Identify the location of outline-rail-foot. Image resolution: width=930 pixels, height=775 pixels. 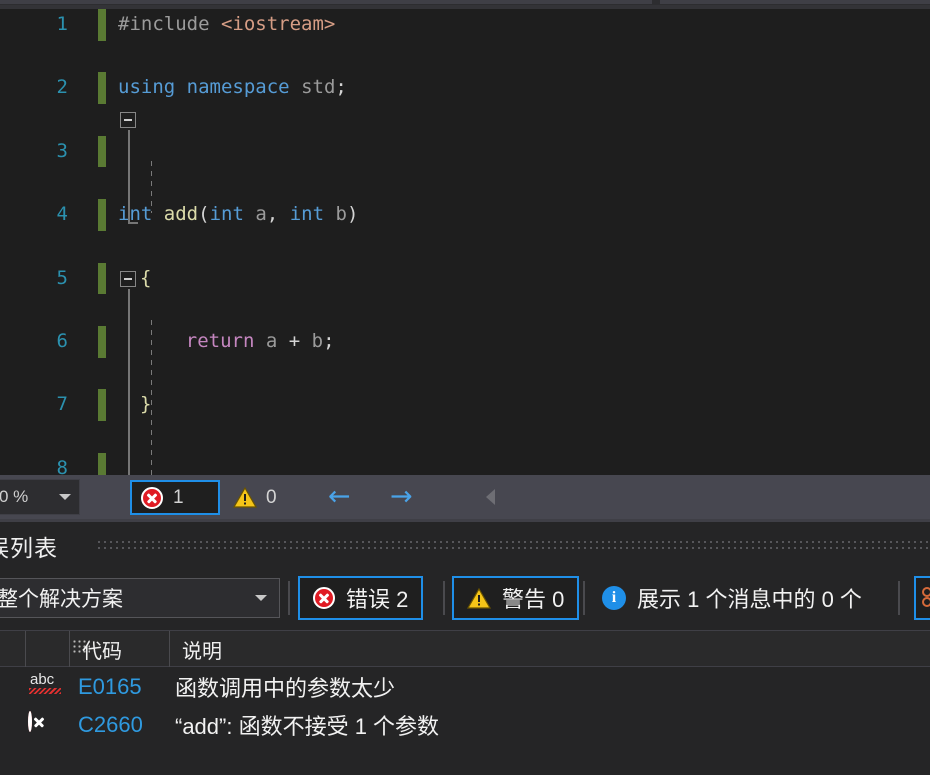
(133, 223).